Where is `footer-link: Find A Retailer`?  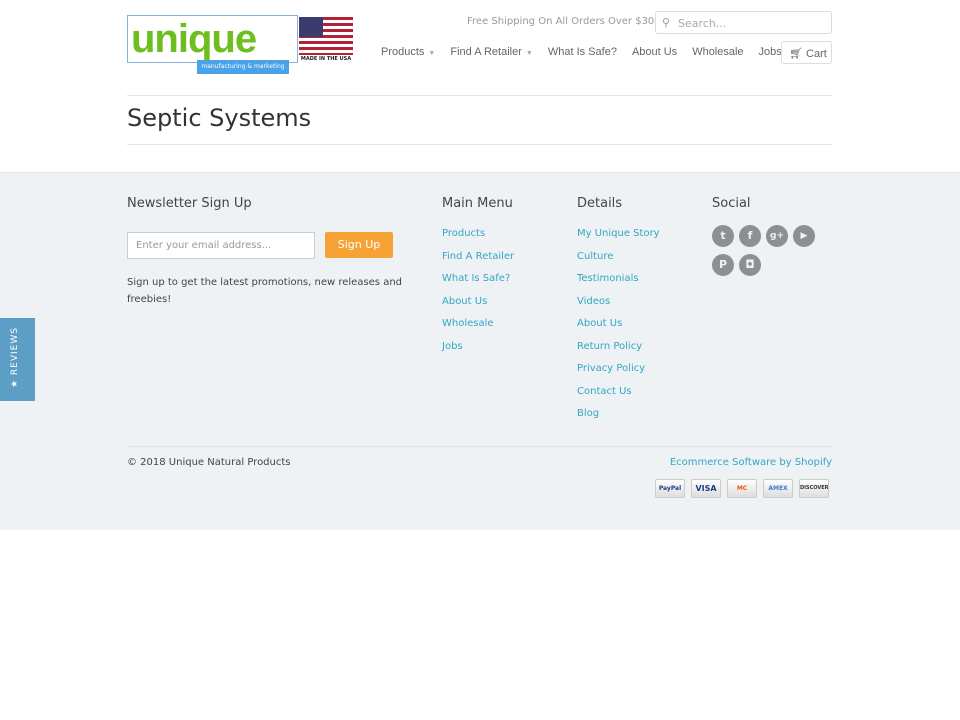 footer-link: Find A Retailer is located at coordinates (478, 257).